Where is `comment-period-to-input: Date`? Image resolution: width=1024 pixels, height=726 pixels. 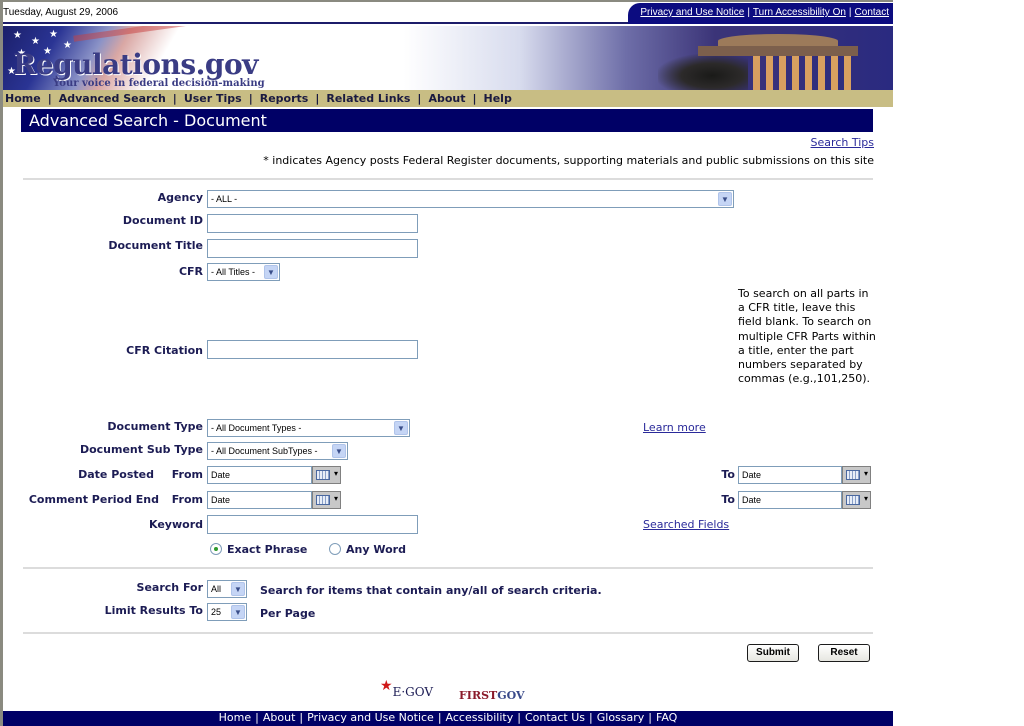
comment-period-to-input: Date is located at coordinates (790, 500).